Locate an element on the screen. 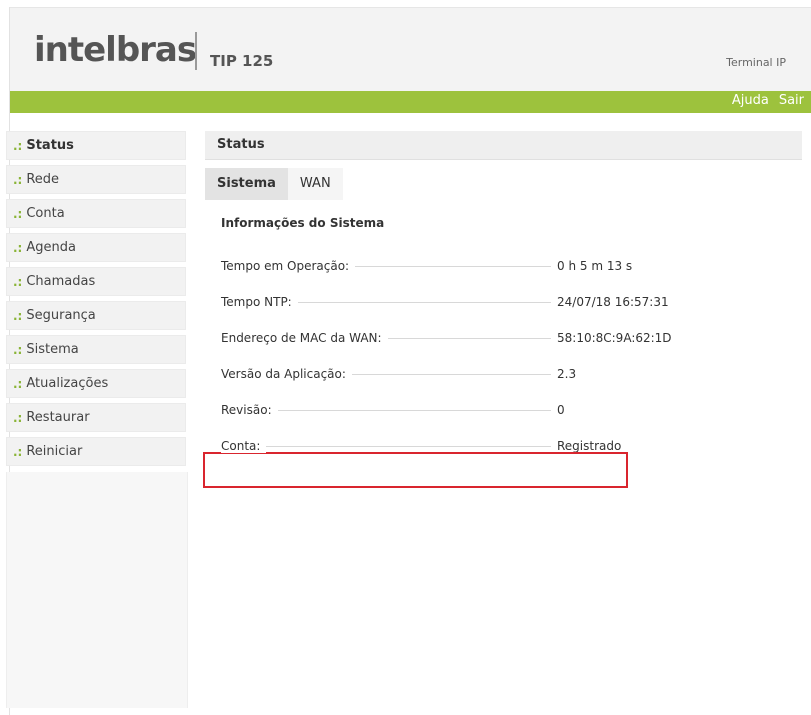 This screenshot has height=715, width=811. sidebar-item-sistema: .: Sistema is located at coordinates (96, 349).